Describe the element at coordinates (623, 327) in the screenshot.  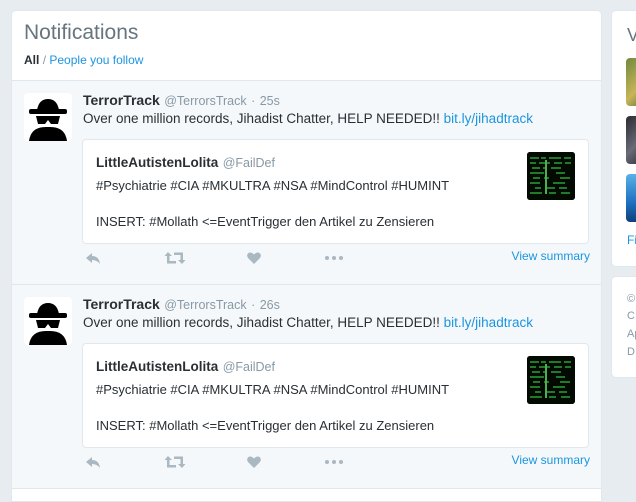
I see `sidebar-footer: © C Ap D` at that location.